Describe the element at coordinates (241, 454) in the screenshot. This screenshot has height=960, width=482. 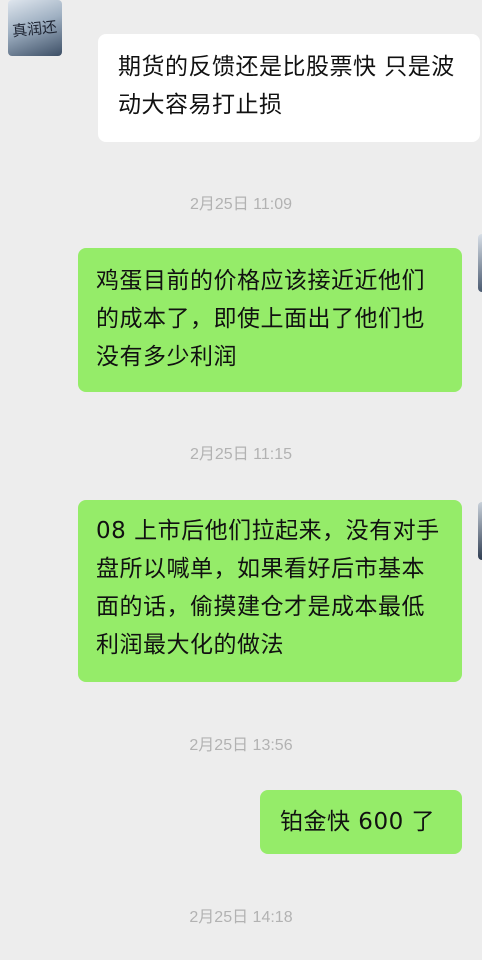
I see `timestamp: 2月25日 11:15` at that location.